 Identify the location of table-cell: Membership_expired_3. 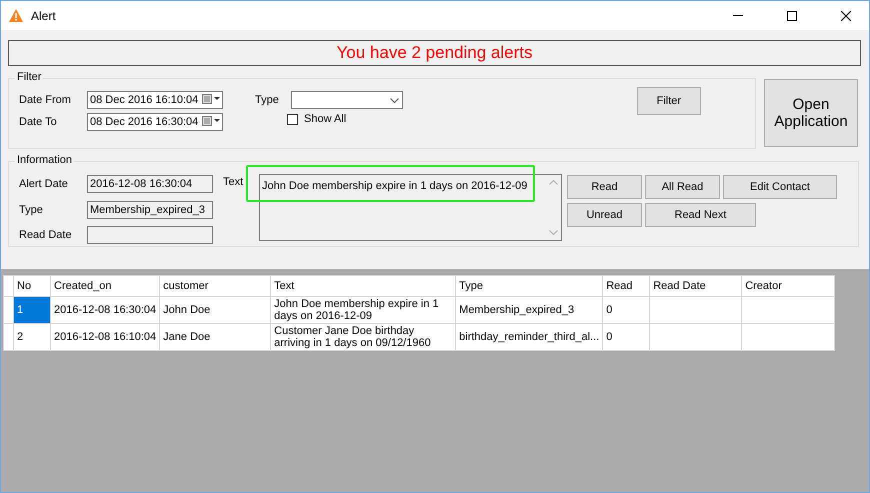
(529, 310).